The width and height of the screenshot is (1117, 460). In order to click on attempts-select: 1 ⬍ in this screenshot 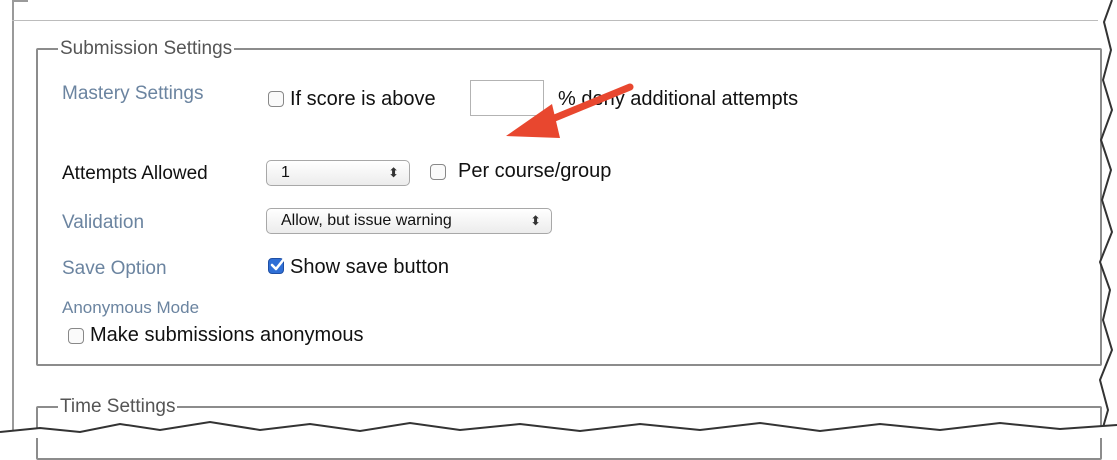, I will do `click(338, 173)`.